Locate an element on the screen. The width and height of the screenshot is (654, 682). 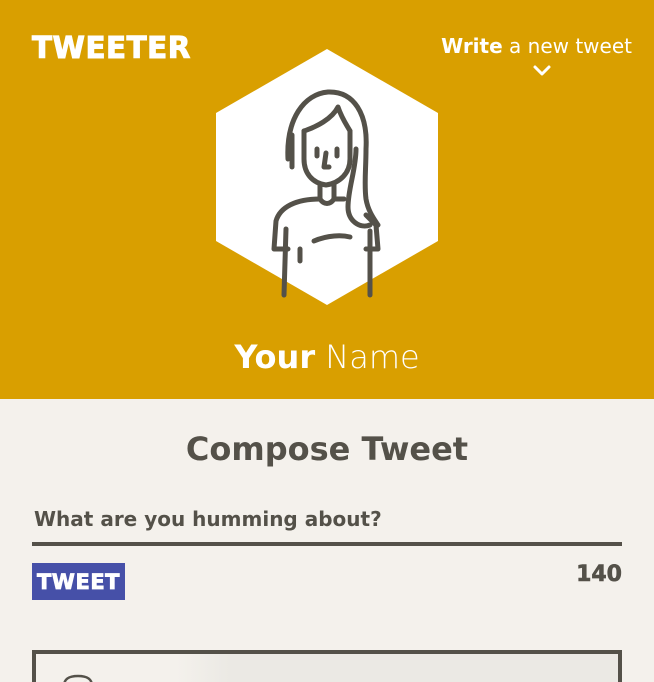
compose-title: Compose Tweet is located at coordinates (327, 449).